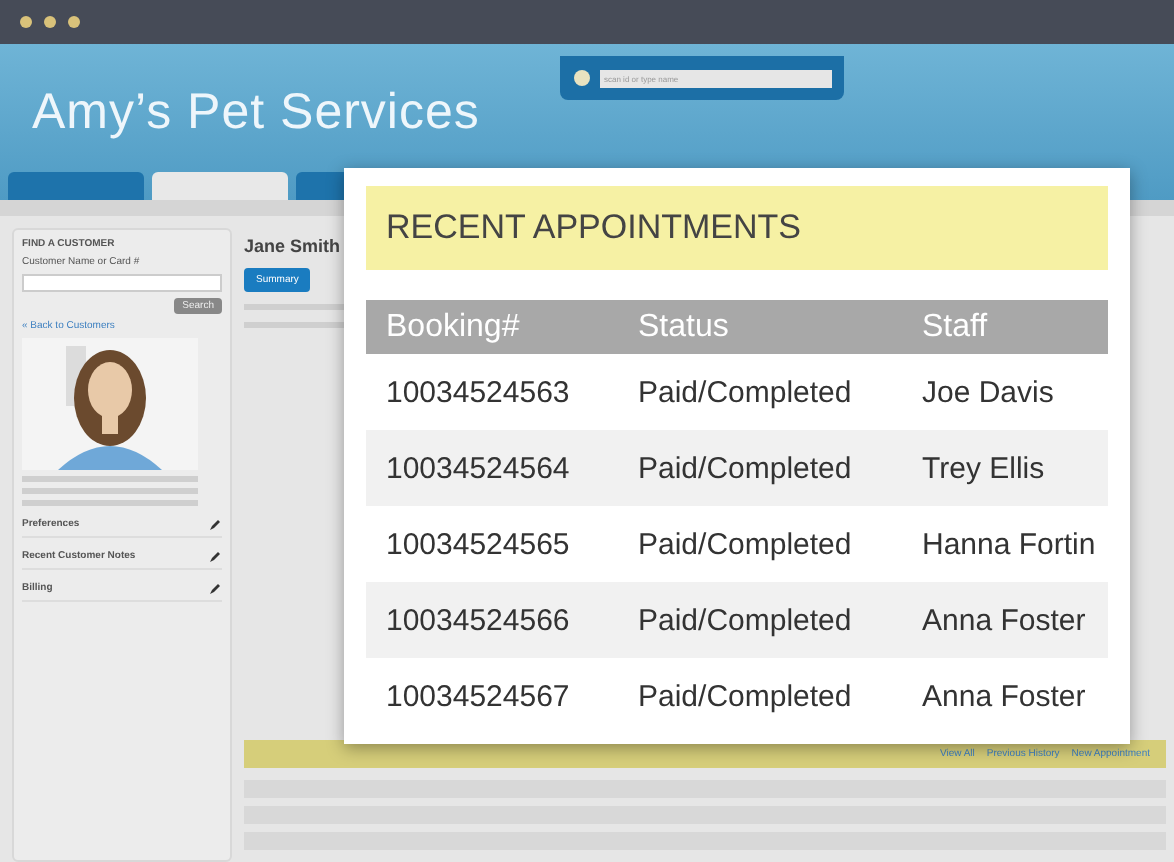  I want to click on table-cell-text: 10034524566, so click(479, 620).